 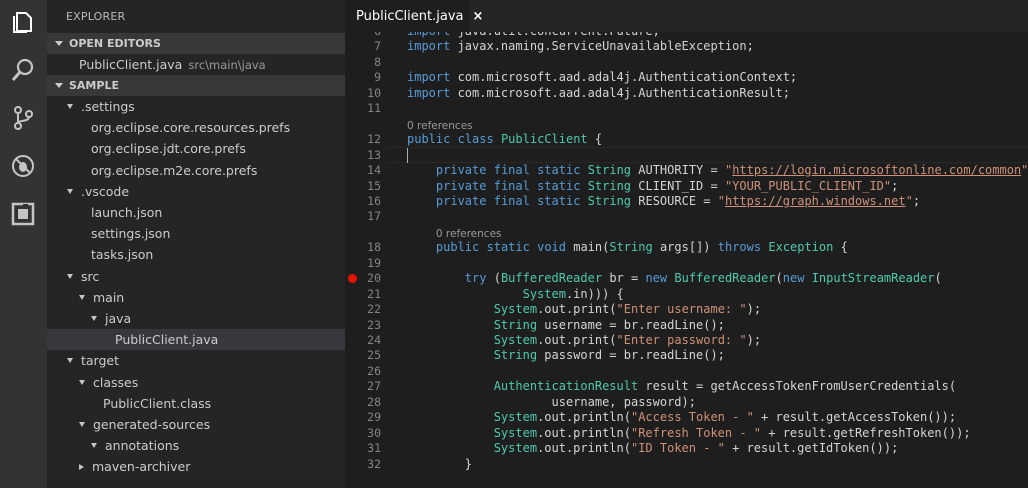 What do you see at coordinates (23, 166) in the screenshot?
I see `debug-icon` at bounding box center [23, 166].